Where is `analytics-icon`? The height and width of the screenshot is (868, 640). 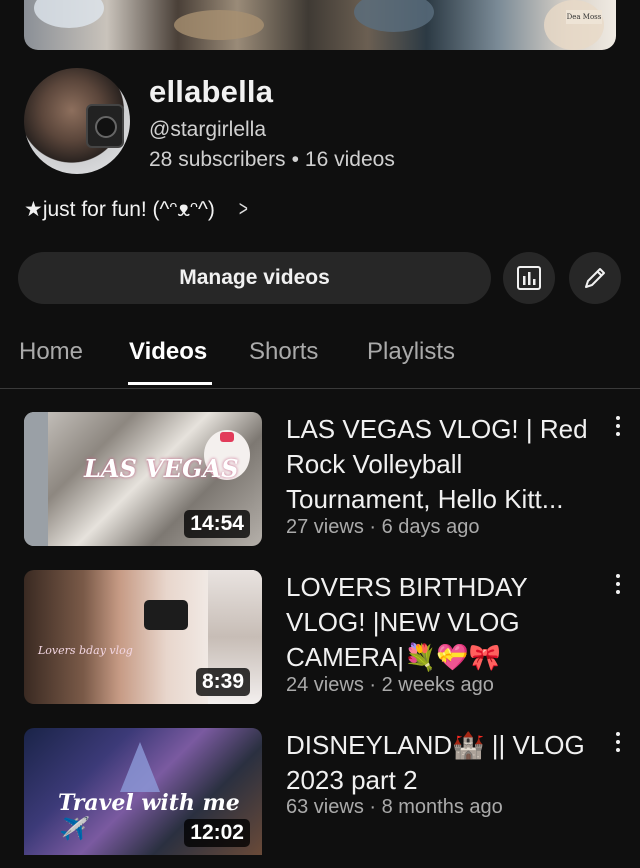
analytics-icon is located at coordinates (529, 278).